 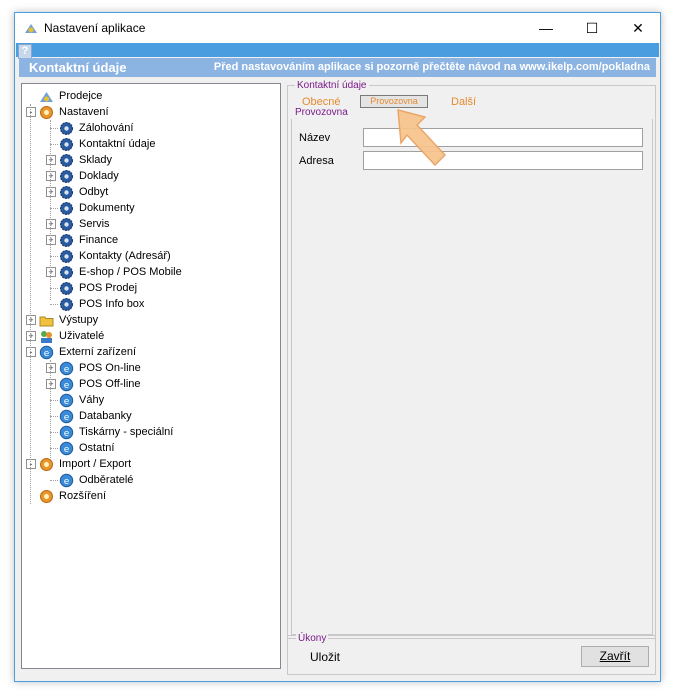 I want to click on tree-item-label: Databanky, so click(x=105, y=416).